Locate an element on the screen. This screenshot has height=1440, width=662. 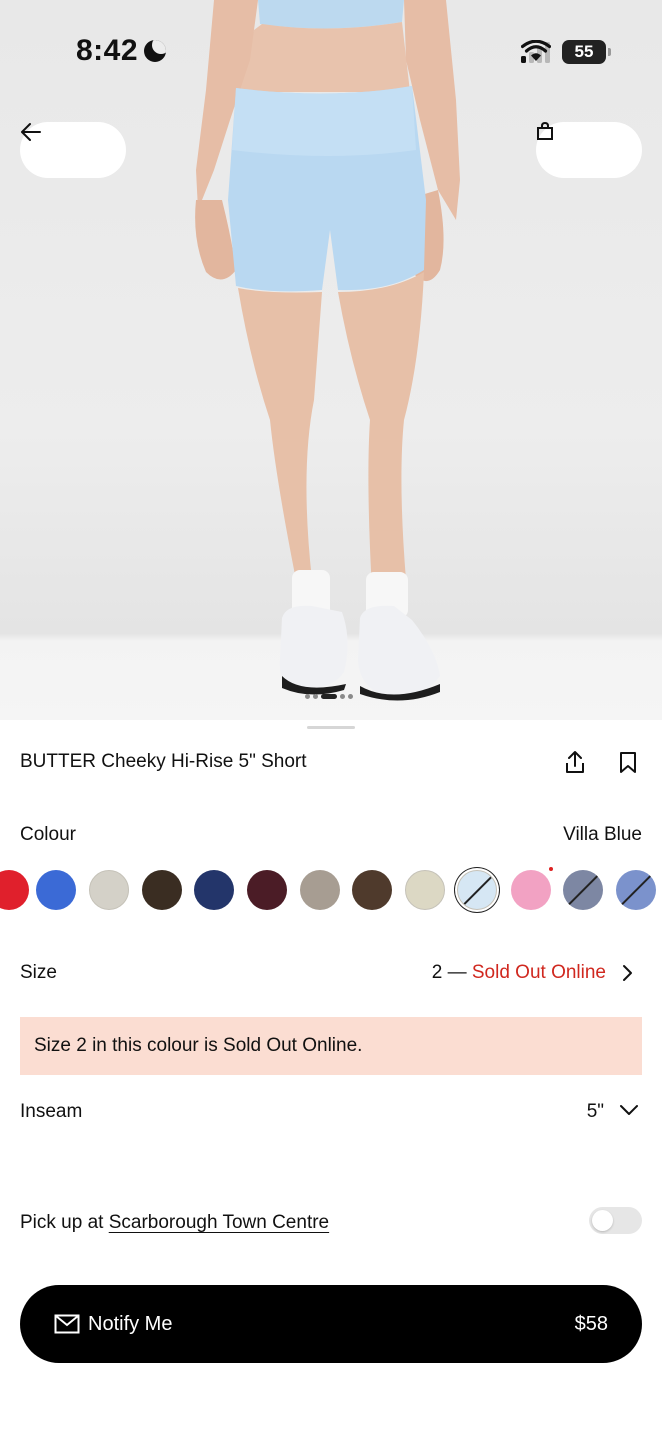
chevron-down-icon is located at coordinates (629, 1110).